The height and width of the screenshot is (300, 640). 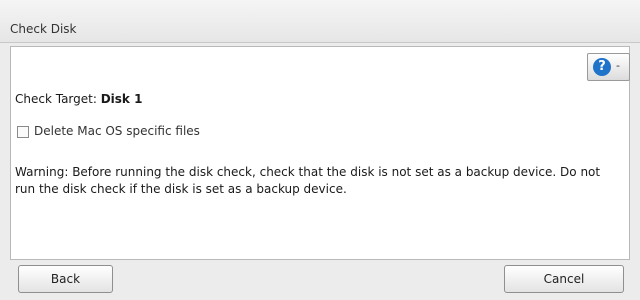 What do you see at coordinates (618, 65) in the screenshot?
I see `dropdown-caret-icon: -` at bounding box center [618, 65].